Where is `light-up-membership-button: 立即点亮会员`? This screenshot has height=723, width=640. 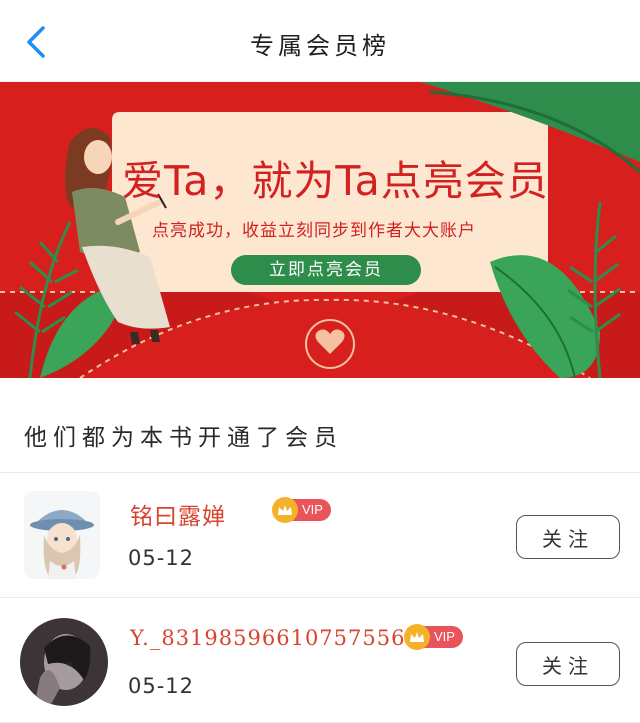
light-up-membership-button: 立即点亮会员 is located at coordinates (326, 270).